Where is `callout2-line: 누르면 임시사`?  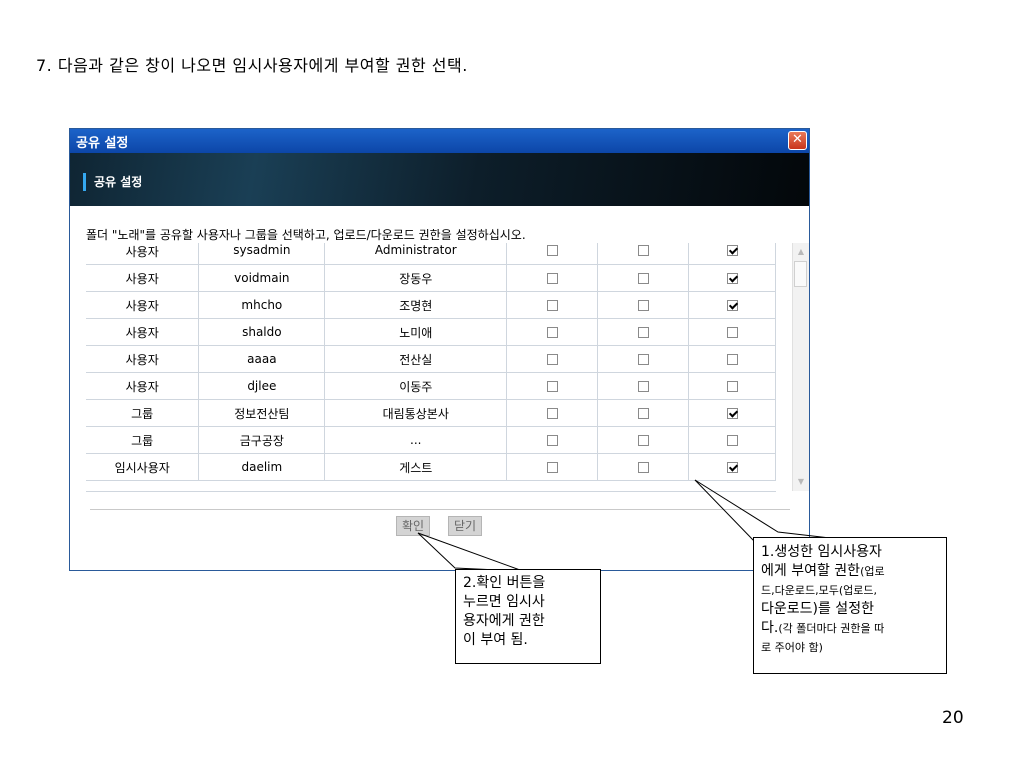 callout2-line: 누르면 임시사 is located at coordinates (504, 602).